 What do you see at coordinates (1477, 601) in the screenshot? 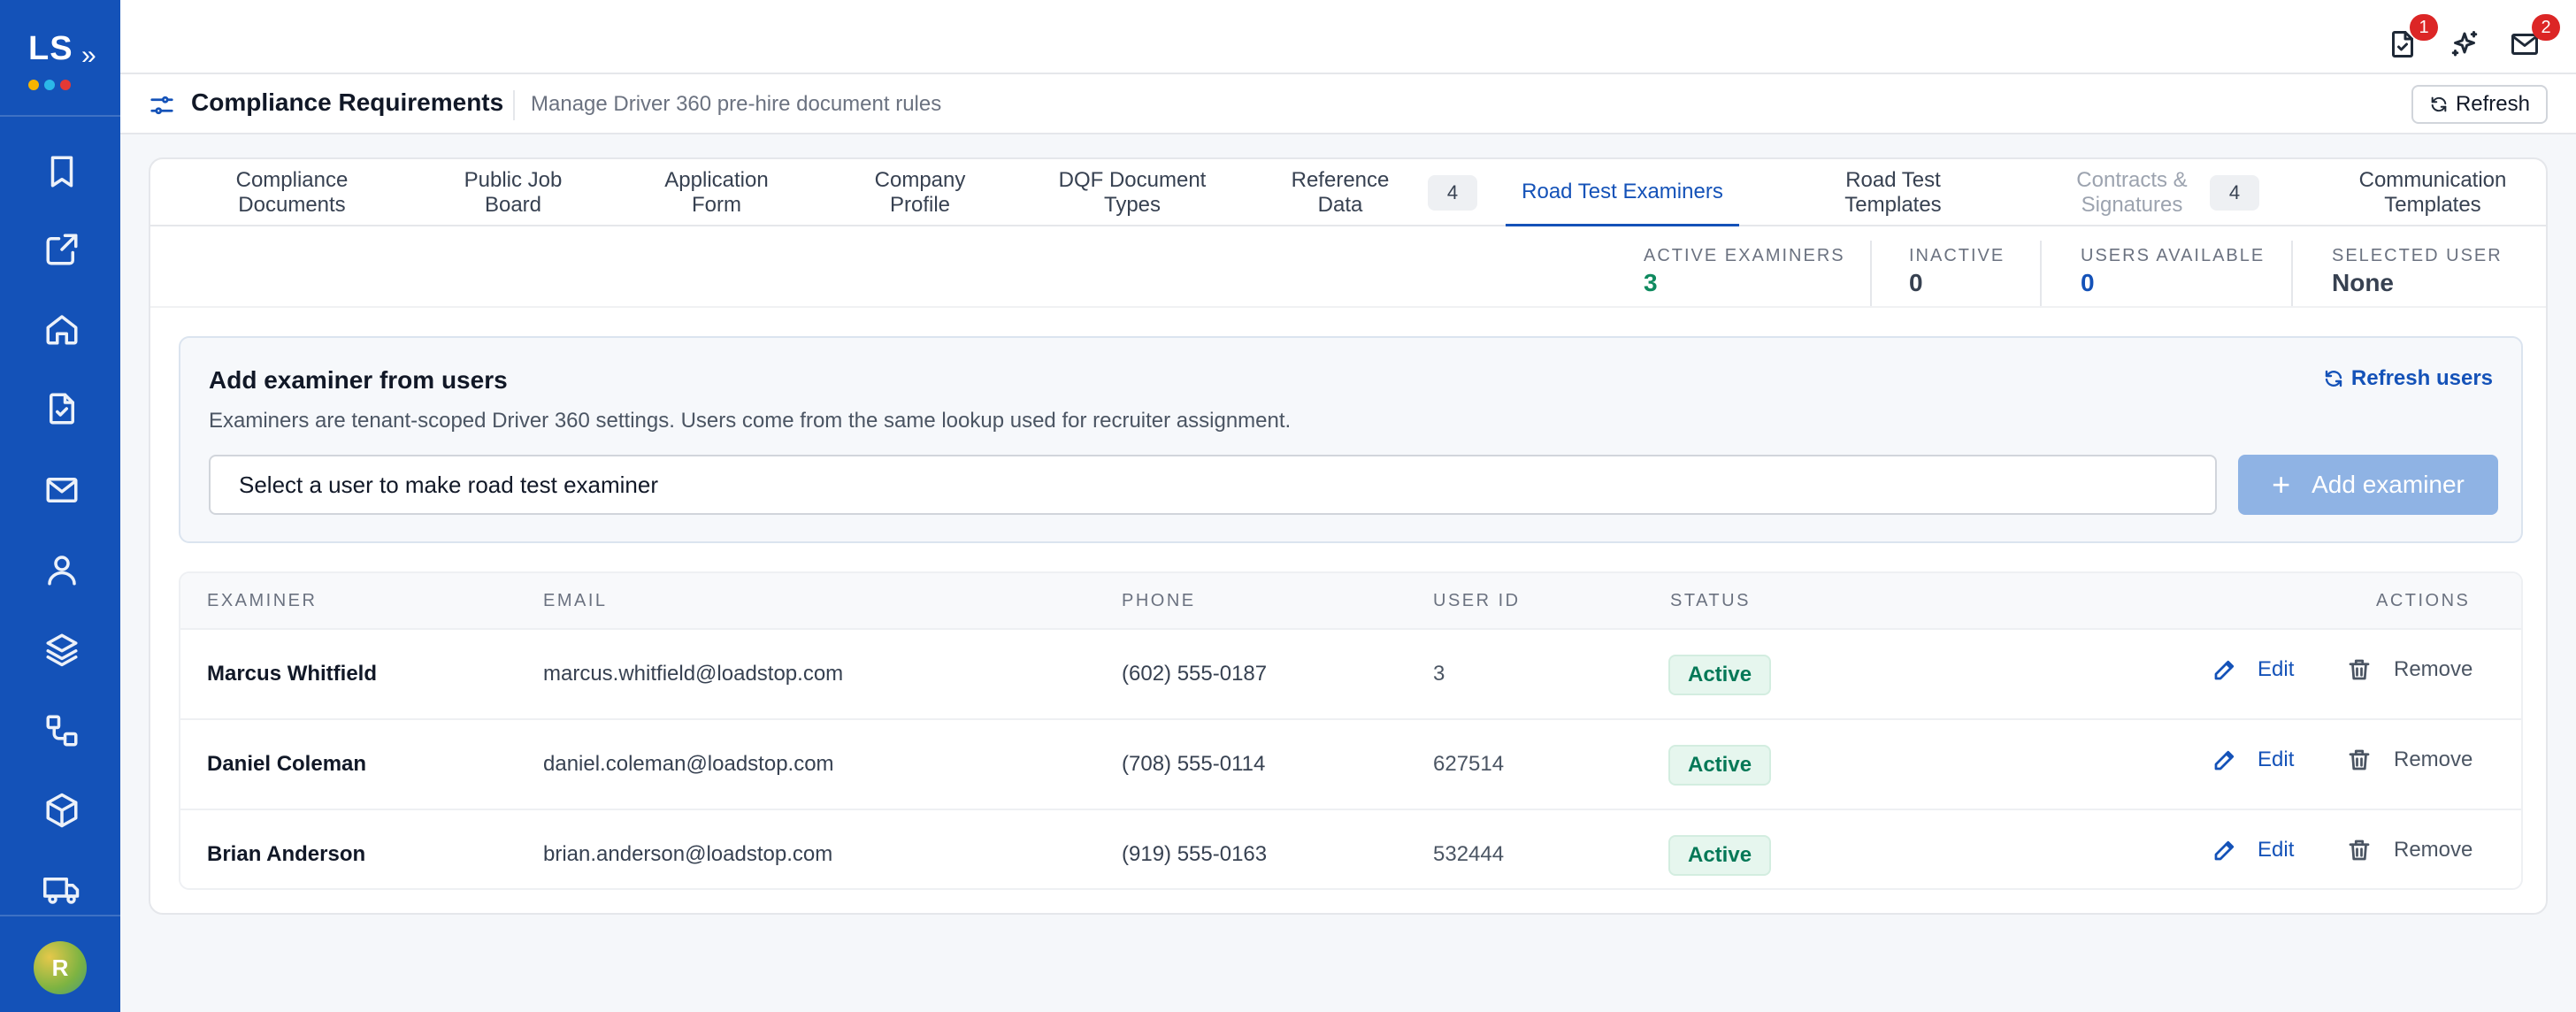
I see `col-user-id: USER ID` at bounding box center [1477, 601].